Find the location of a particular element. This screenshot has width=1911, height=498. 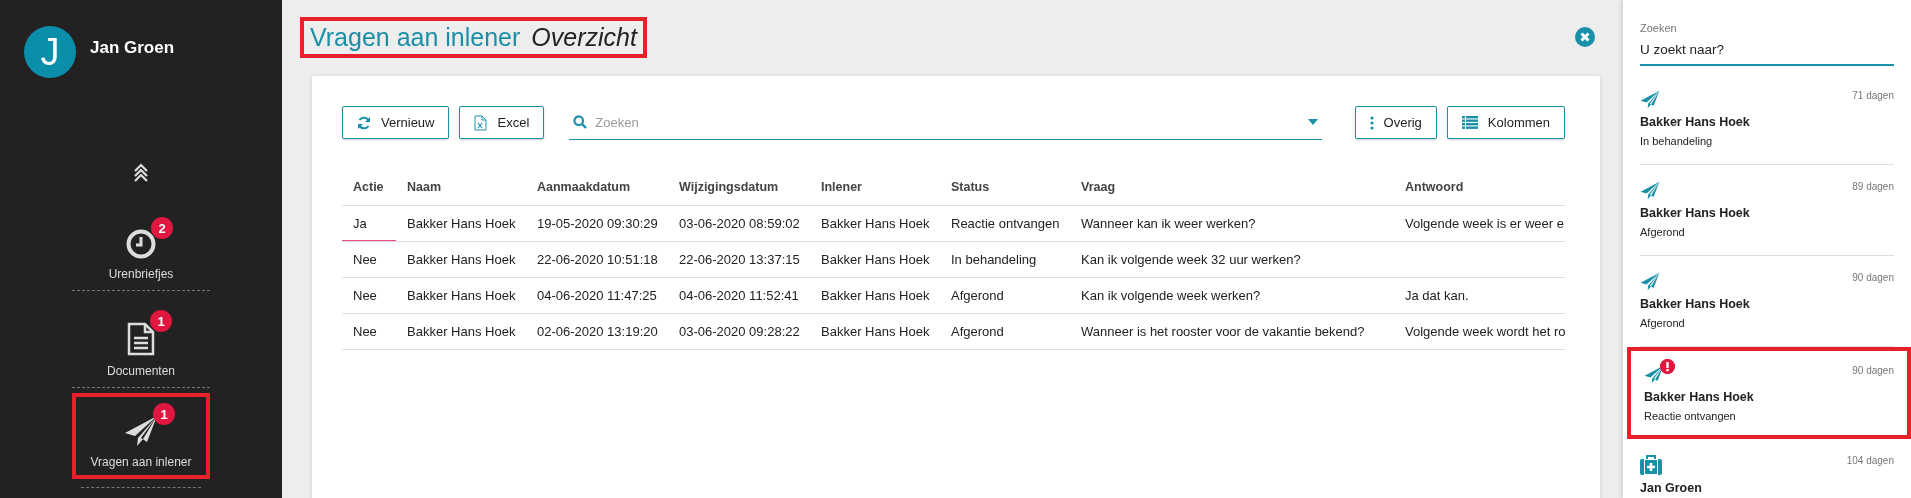

table-cell: Wanneer is het rooster voor de vakantie bekend? is located at coordinates (1223, 331).